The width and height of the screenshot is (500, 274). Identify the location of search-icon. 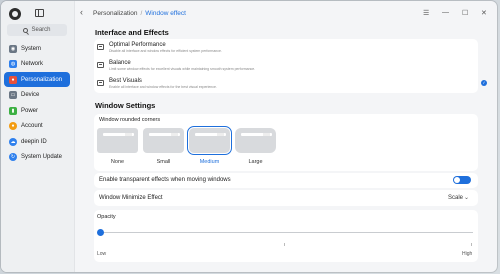
(26, 30).